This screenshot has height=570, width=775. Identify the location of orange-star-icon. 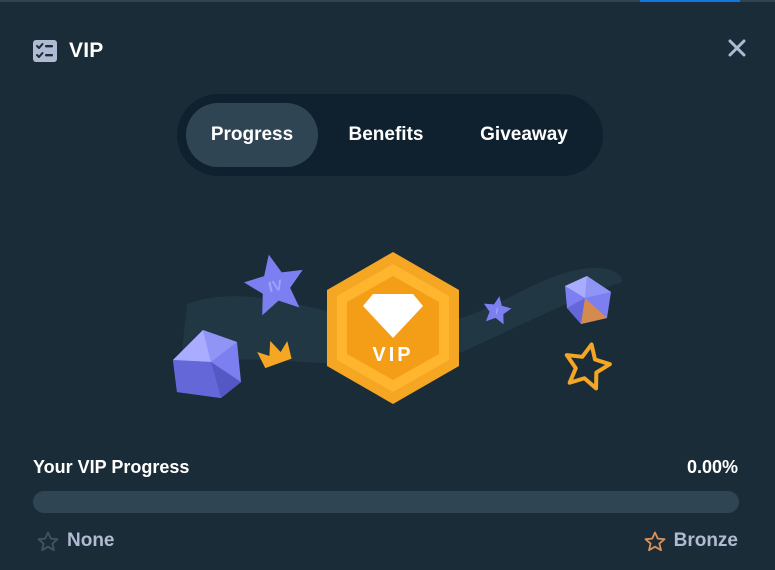
(588, 366).